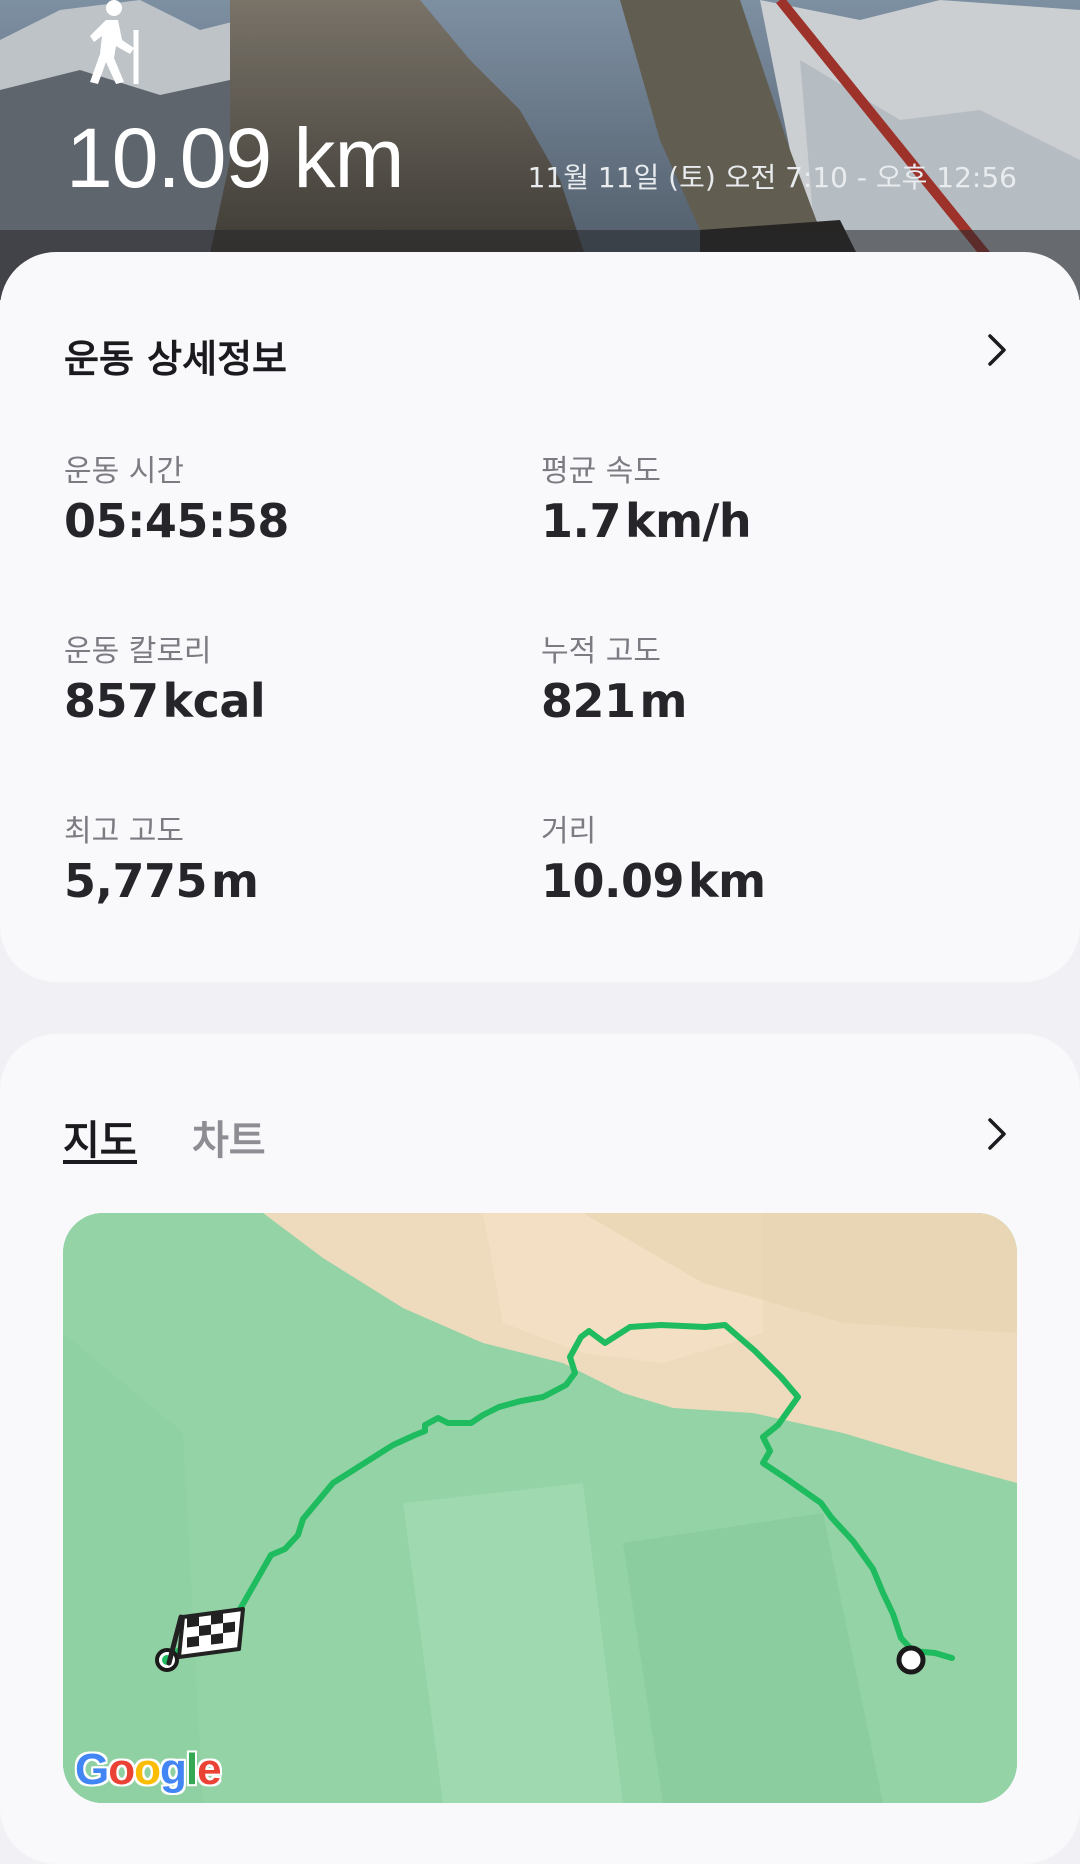 This screenshot has width=1080, height=1864. I want to click on stat-value-max-altitude: 5,775m, so click(161, 881).